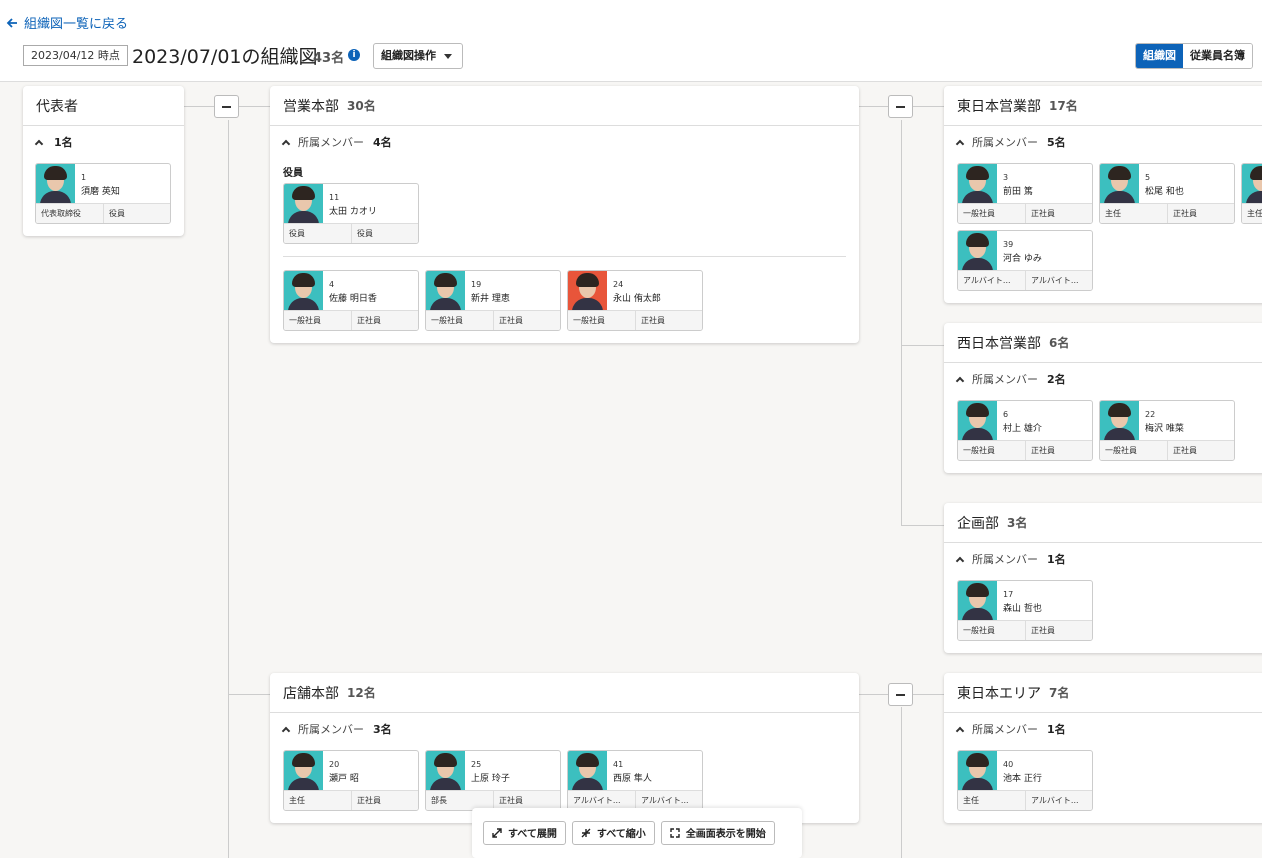 The width and height of the screenshot is (1262, 858). Describe the element at coordinates (524, 832) in the screenshot. I see `expand-all-button: すべて展開` at that location.